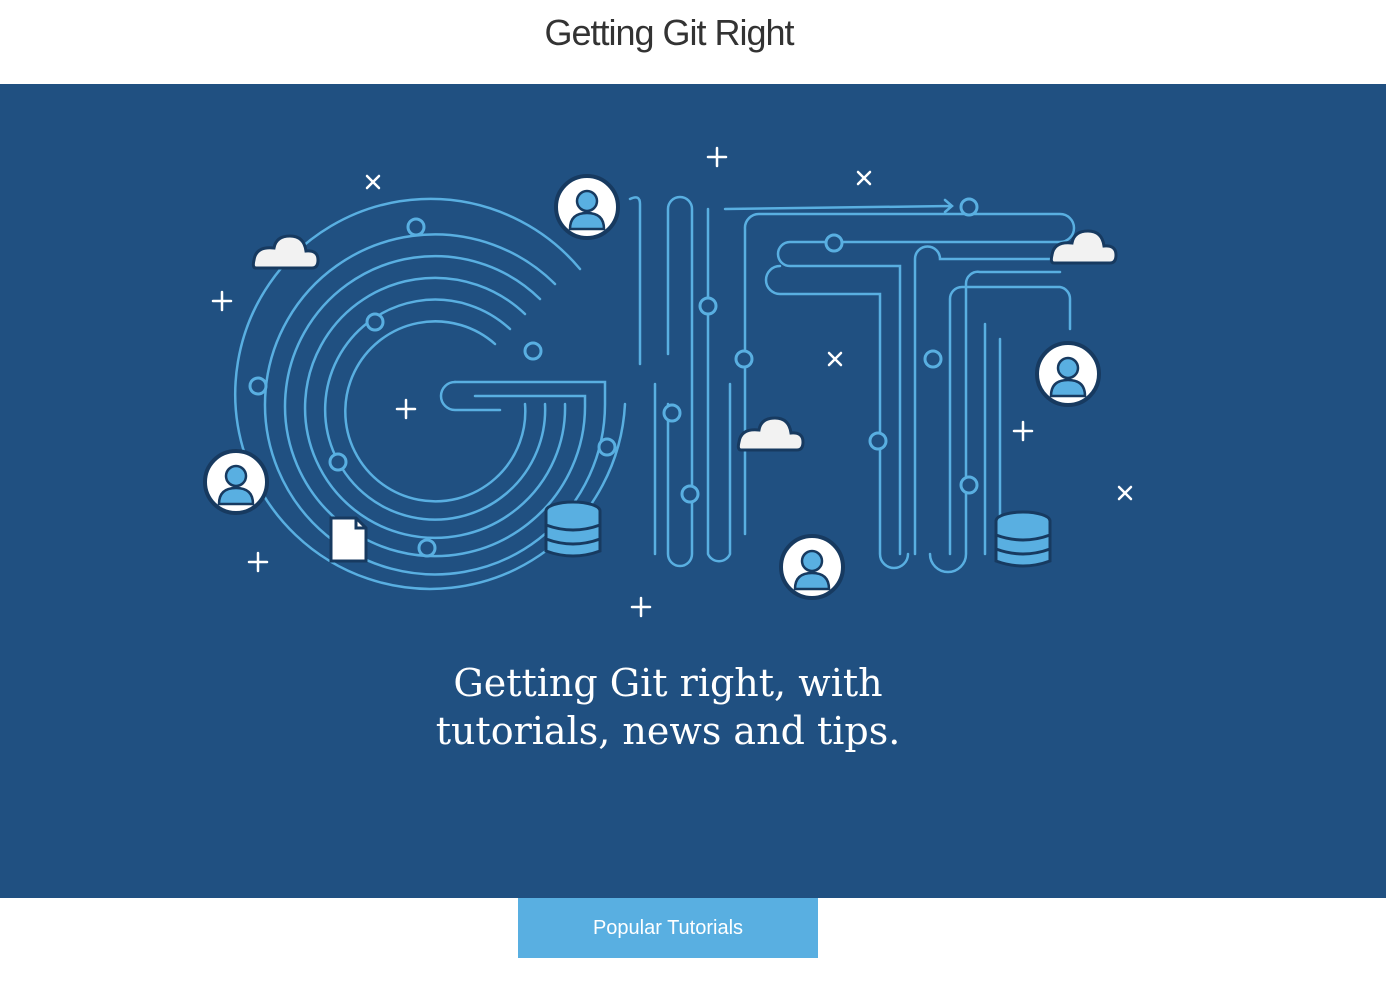 This screenshot has width=1386, height=999. Describe the element at coordinates (668, 928) in the screenshot. I see `tab-popular-tutorials: Popular Tutorials` at that location.